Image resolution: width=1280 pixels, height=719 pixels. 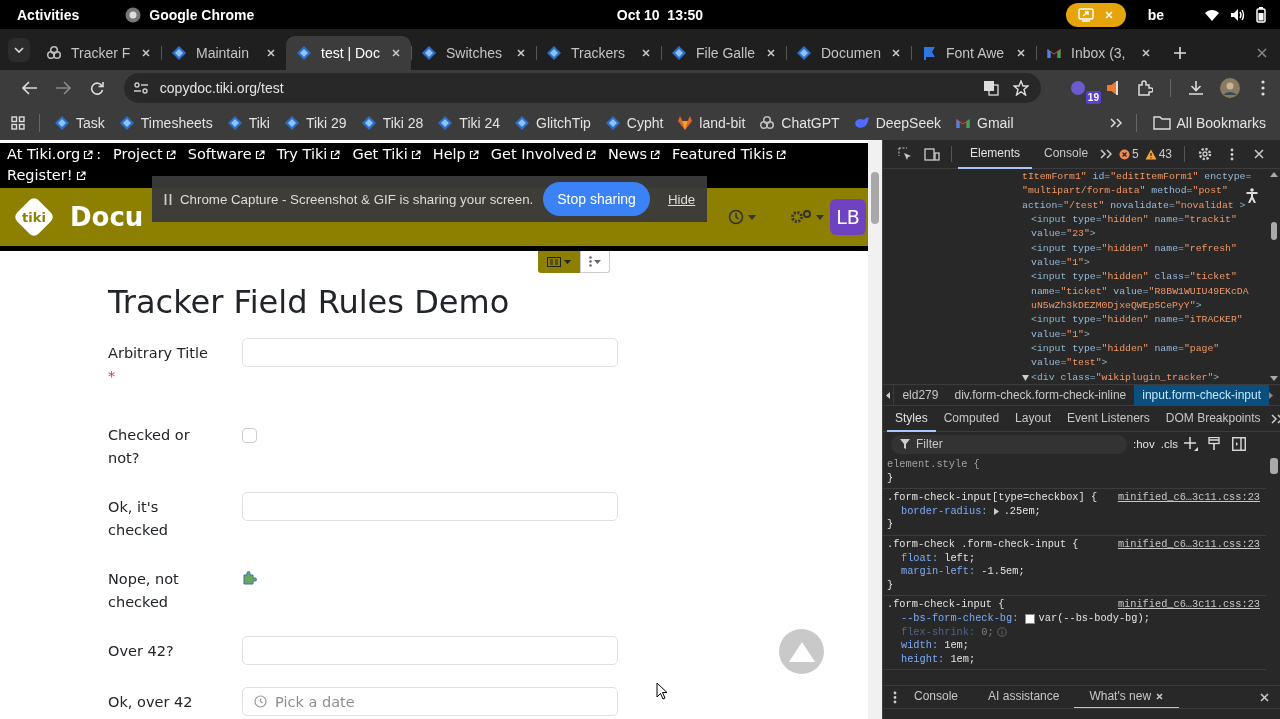 I want to click on drawer-tab: What's new, so click(x=1127, y=697).